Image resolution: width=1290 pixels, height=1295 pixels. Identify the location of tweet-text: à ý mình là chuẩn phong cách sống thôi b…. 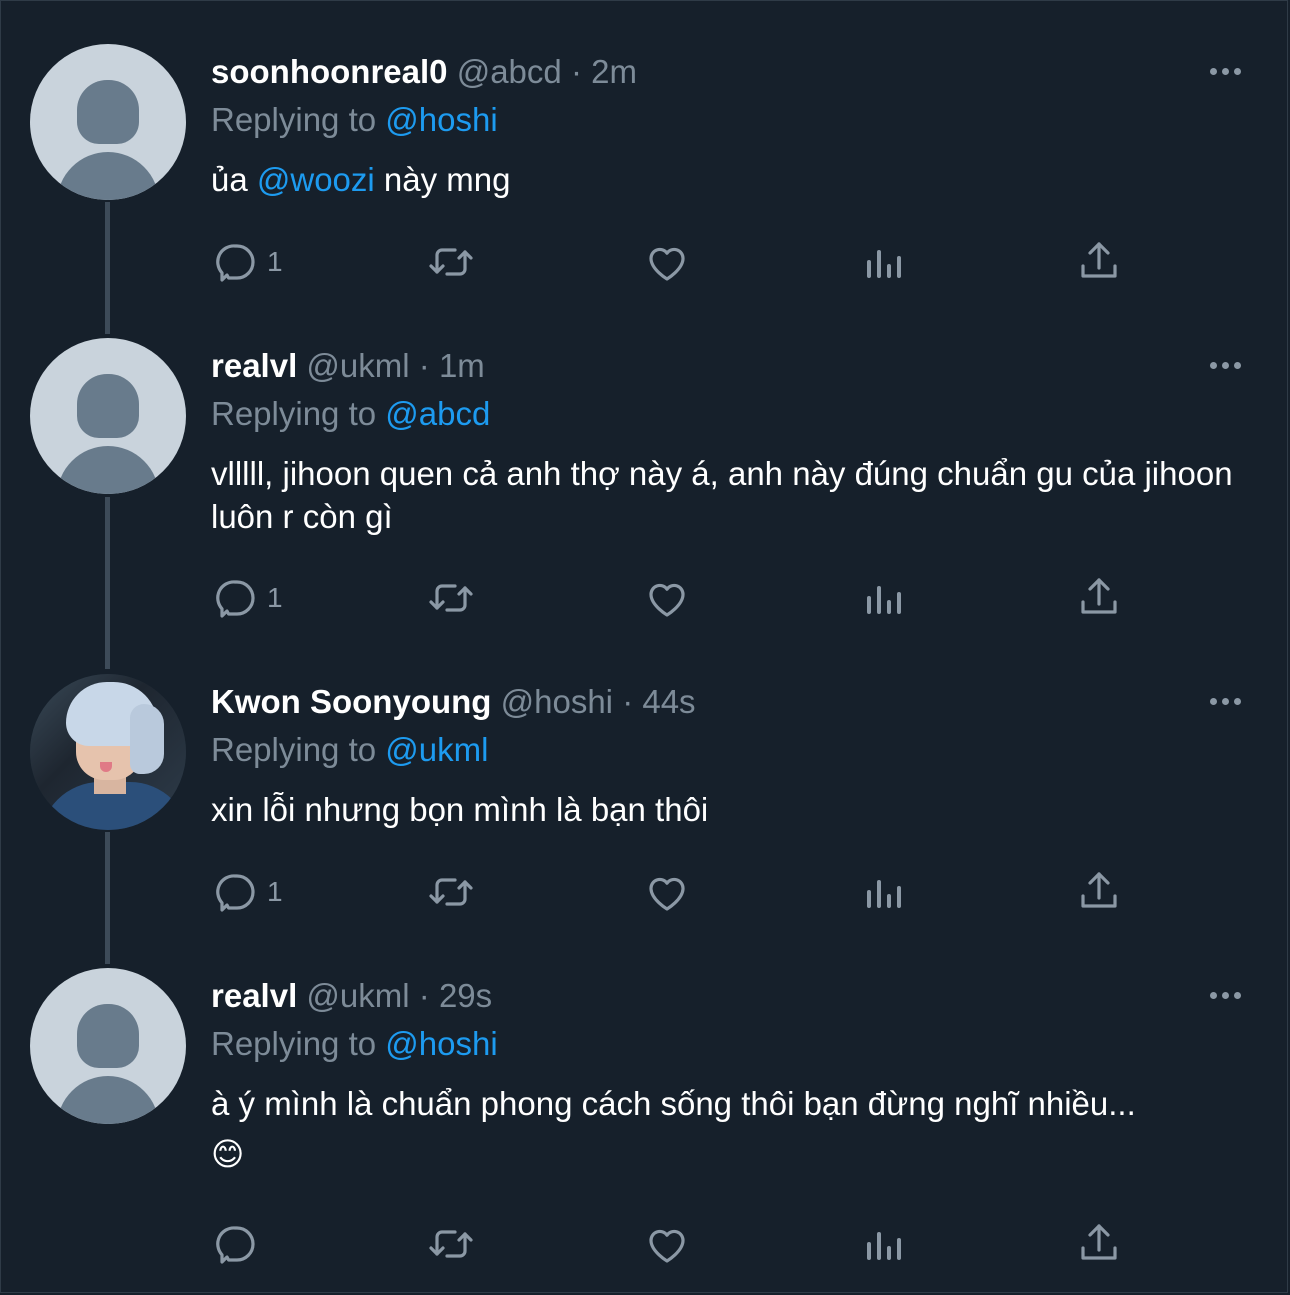
(730, 1129).